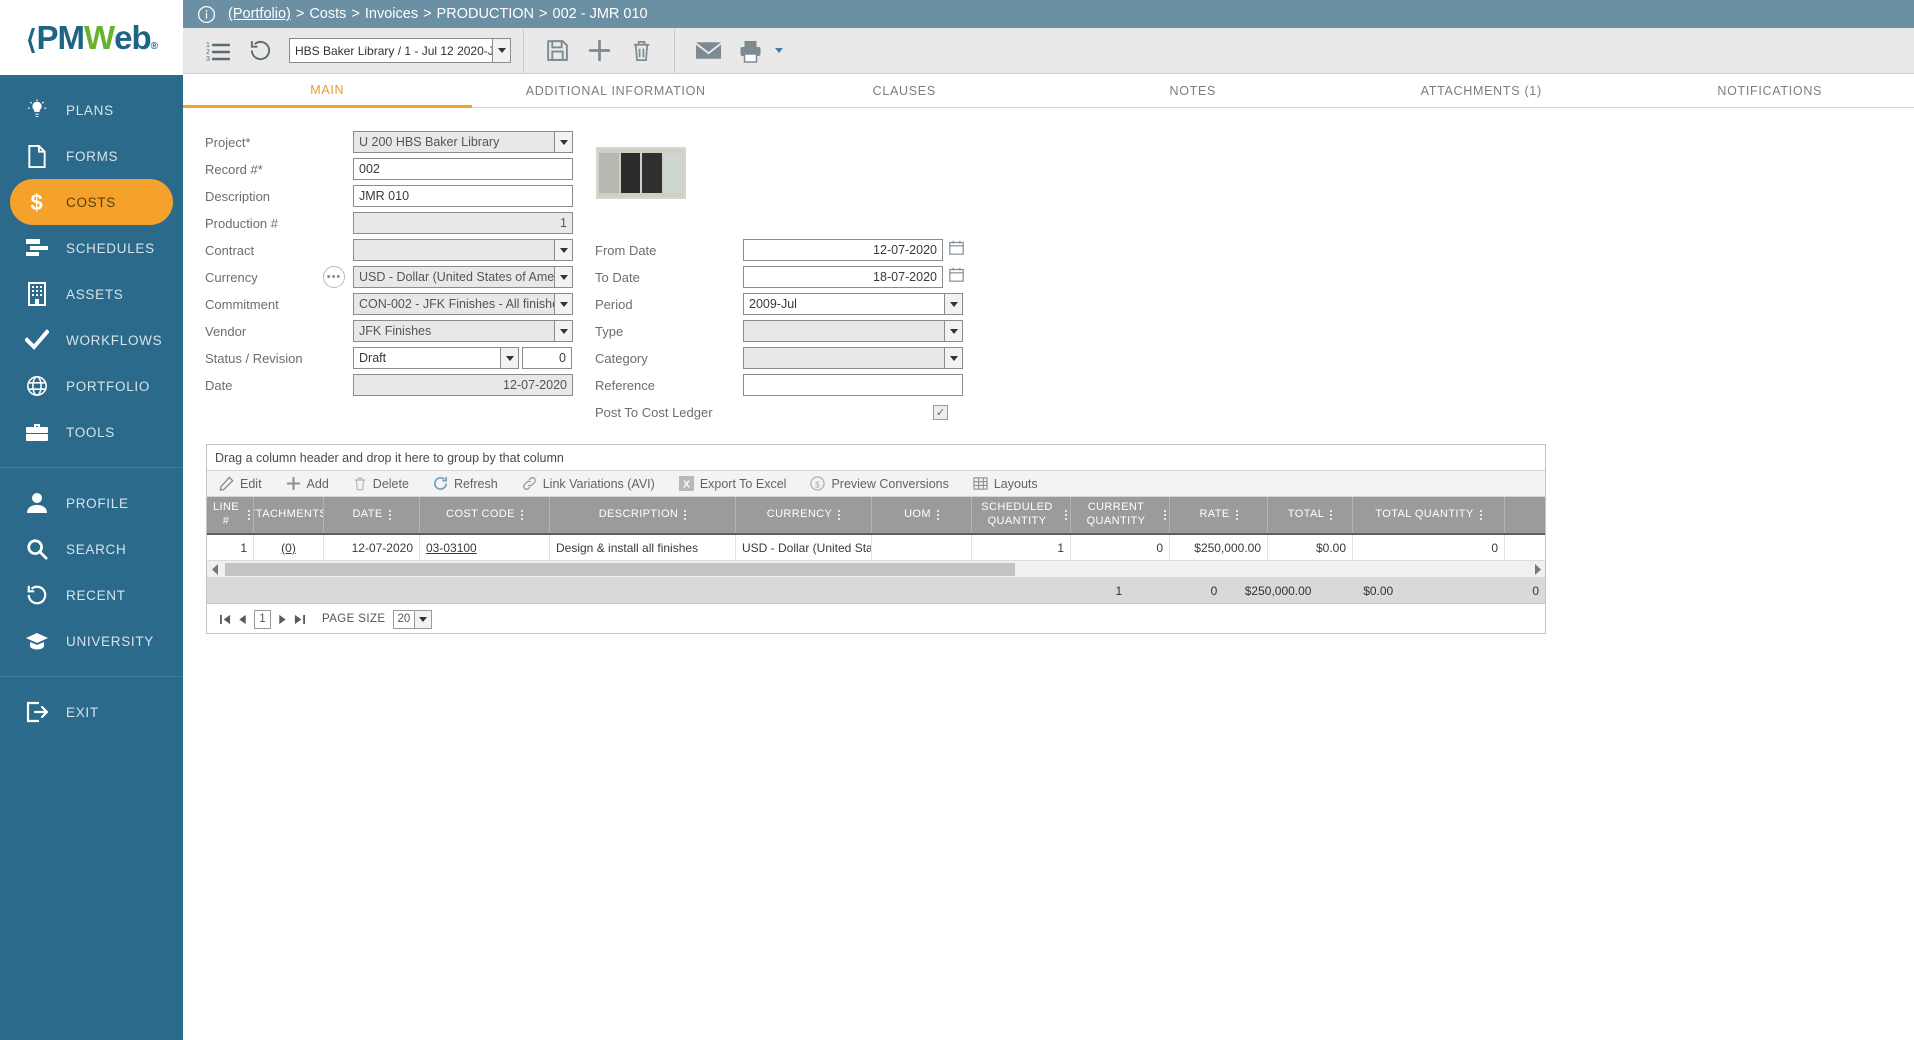  Describe the element at coordinates (599, 51) in the screenshot. I see `add-icon` at that location.